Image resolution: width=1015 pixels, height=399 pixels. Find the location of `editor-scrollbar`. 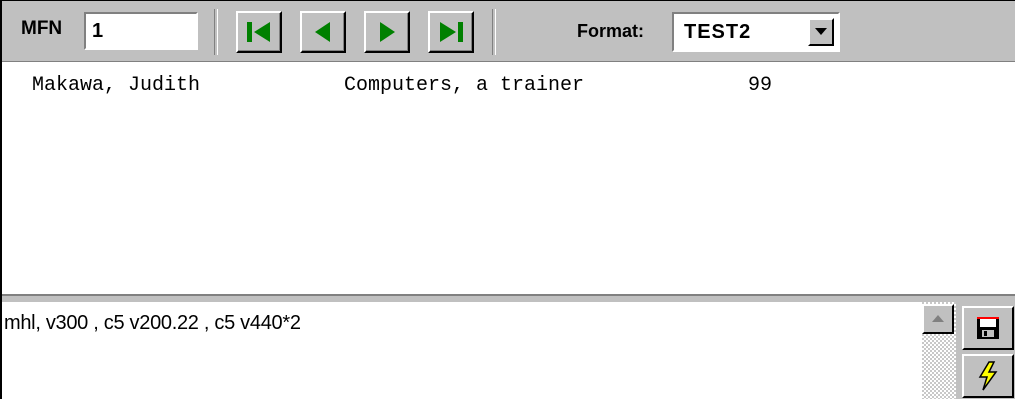

editor-scrollbar is located at coordinates (939, 350).